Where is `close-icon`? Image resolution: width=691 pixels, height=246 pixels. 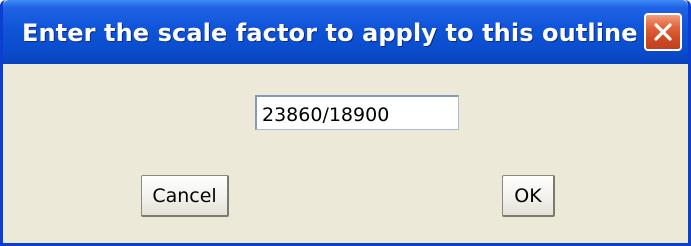 close-icon is located at coordinates (663, 32).